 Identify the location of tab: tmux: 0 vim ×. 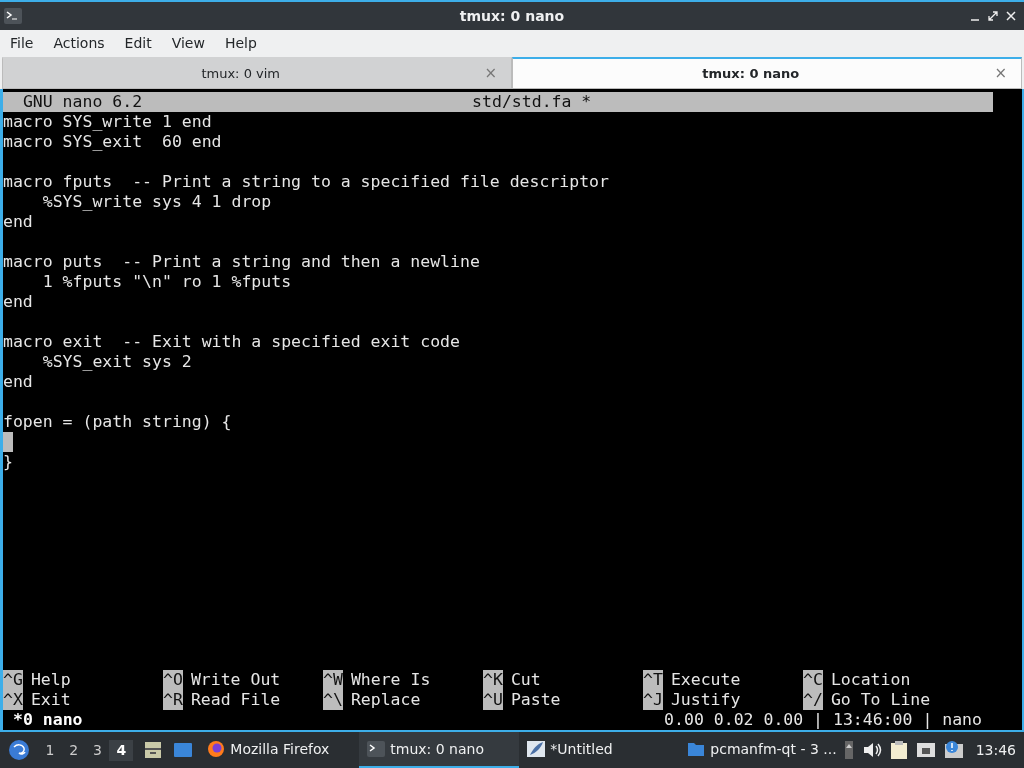
(257, 73).